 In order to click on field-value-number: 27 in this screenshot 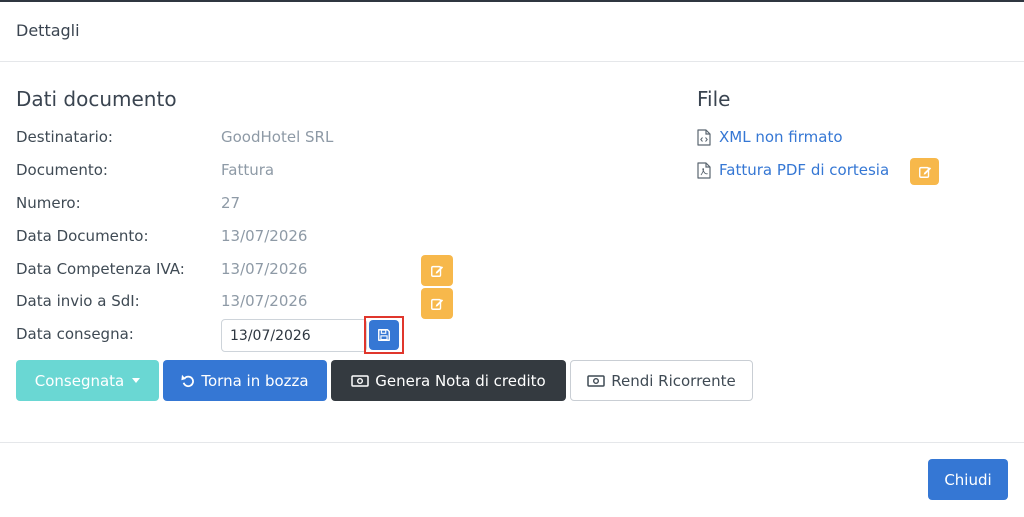, I will do `click(231, 203)`.